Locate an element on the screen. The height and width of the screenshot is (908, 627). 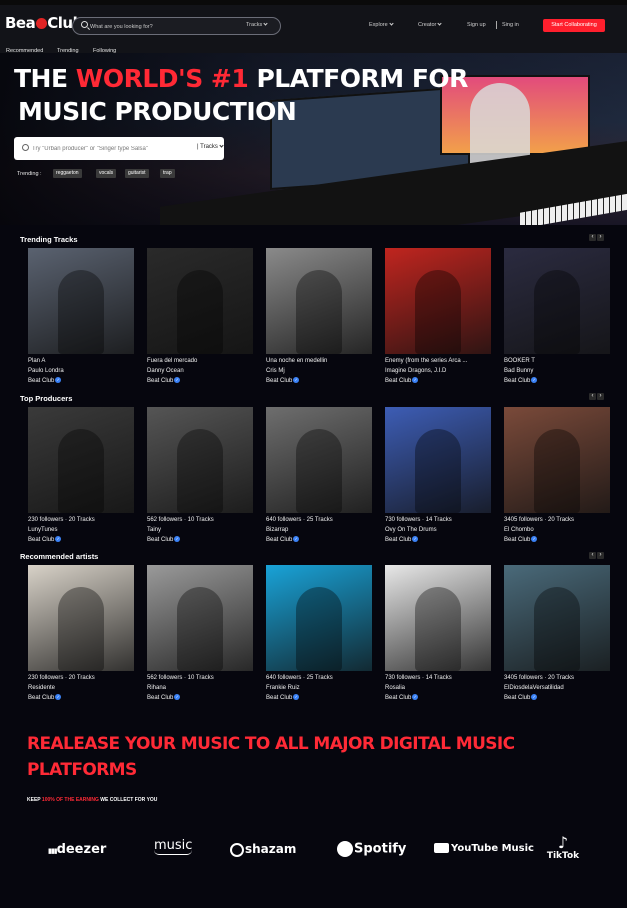
producer-card: 562 followers · 10 Tracks Tainy Beat Club ✓ is located at coordinates (200, 476).